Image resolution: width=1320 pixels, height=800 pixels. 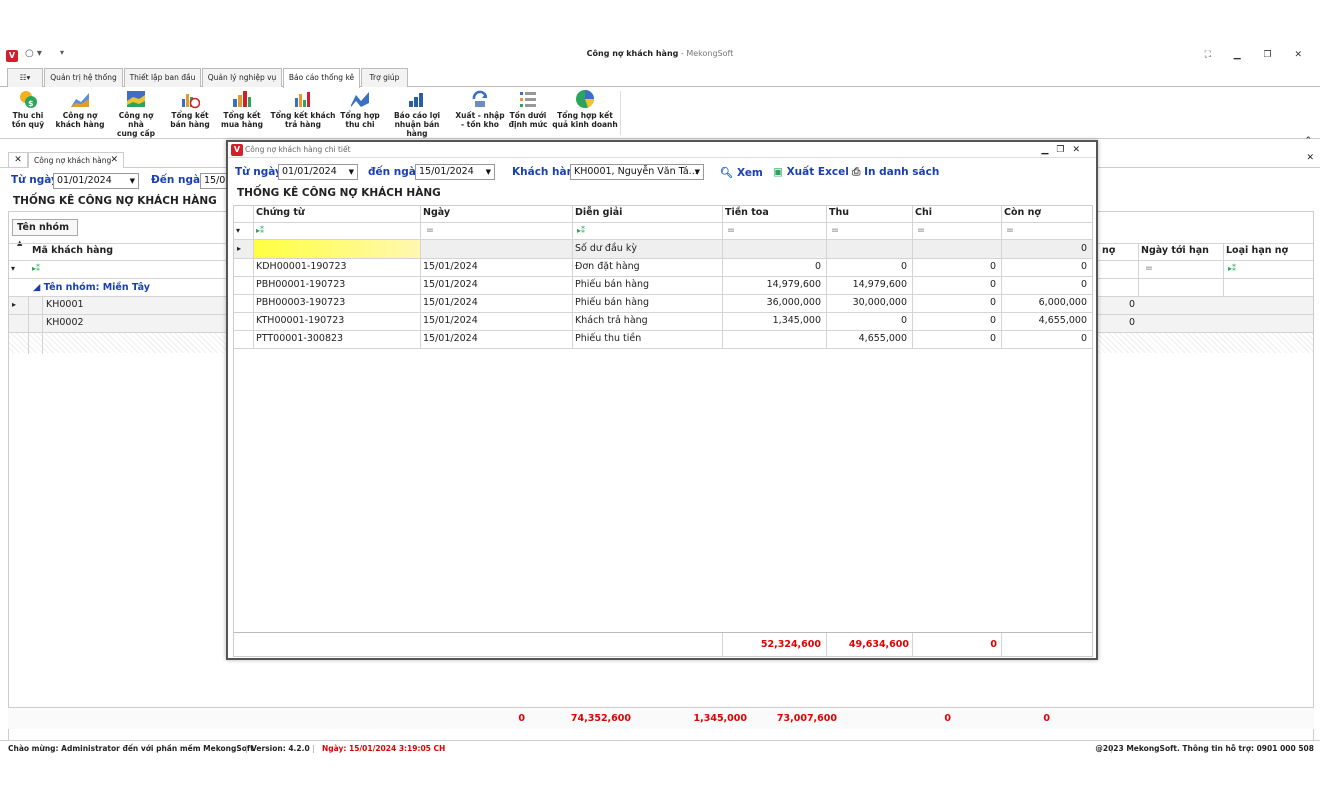 I want to click on tab-thiet-lap-ban-dau: Thiết lập ban đầu, so click(x=162, y=77).